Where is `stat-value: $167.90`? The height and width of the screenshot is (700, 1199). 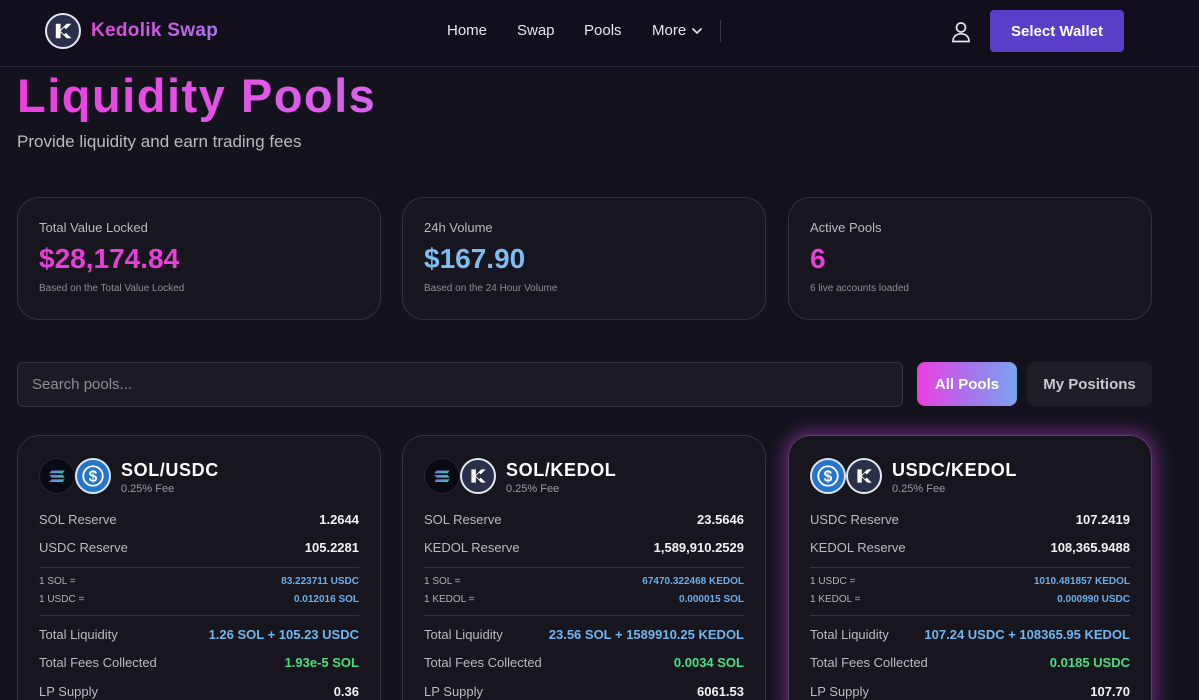 stat-value: $167.90 is located at coordinates (475, 258).